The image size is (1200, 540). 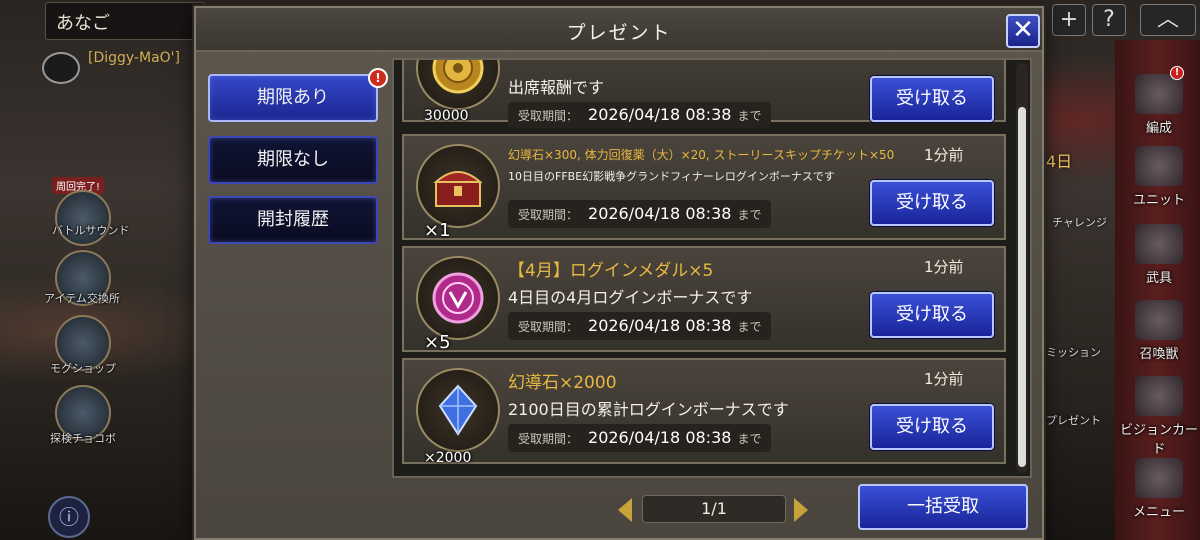 What do you see at coordinates (458, 189) in the screenshot?
I see `treasure-chest-graphic` at bounding box center [458, 189].